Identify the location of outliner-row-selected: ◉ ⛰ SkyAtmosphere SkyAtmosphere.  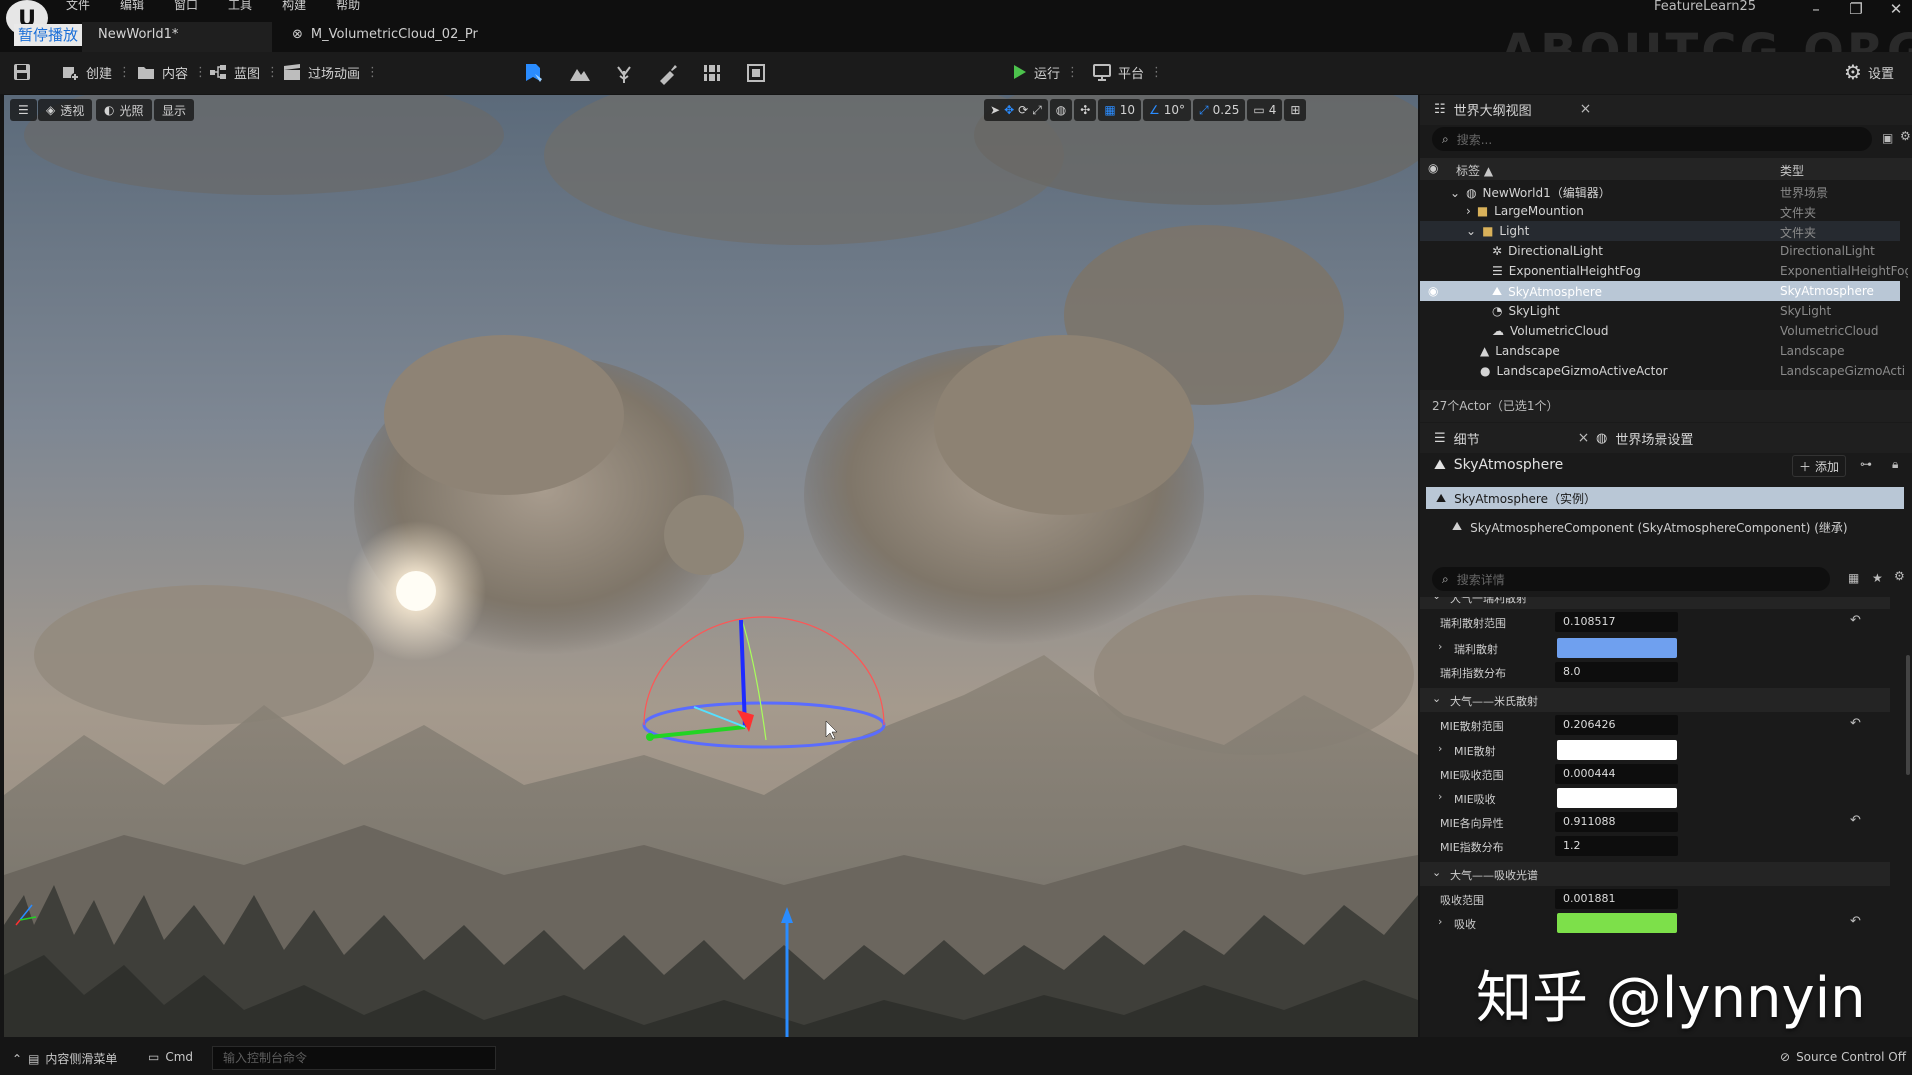
(1660, 291).